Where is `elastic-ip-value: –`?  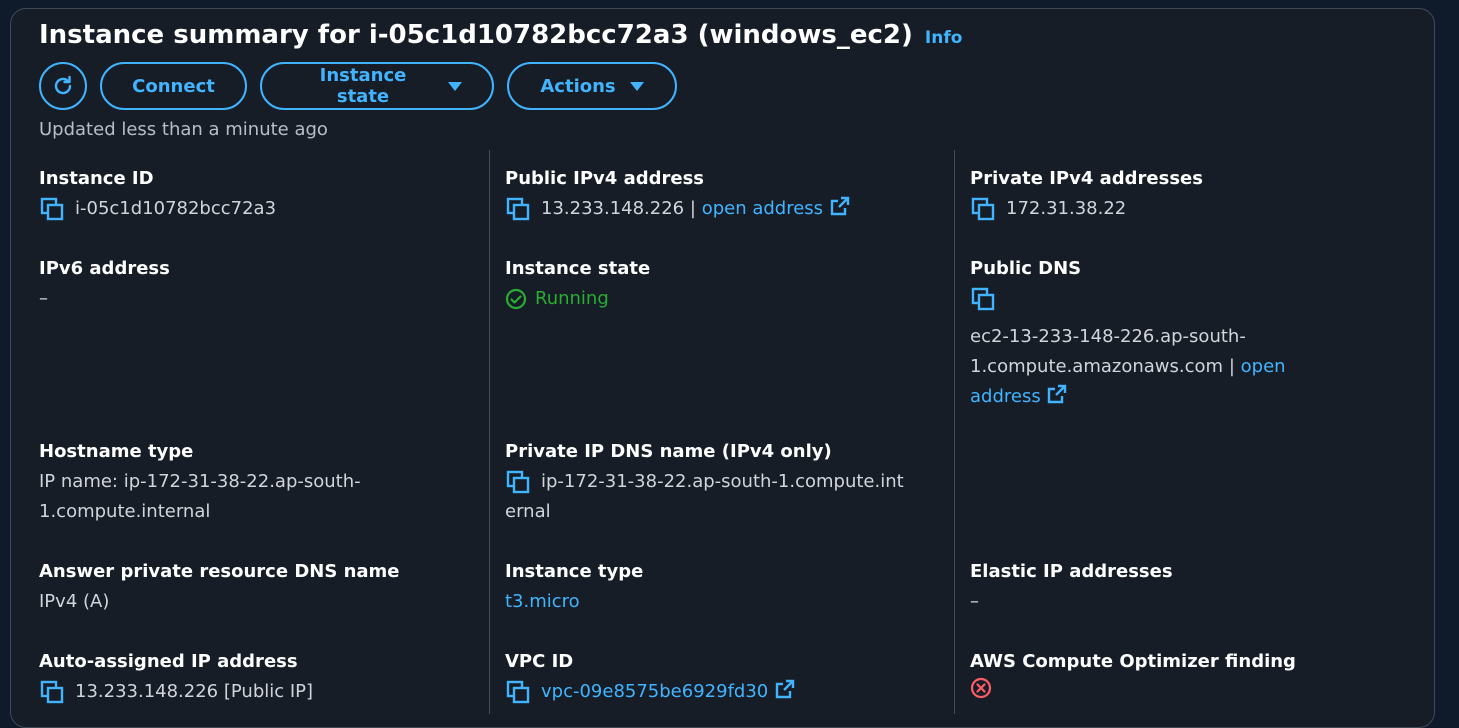
elastic-ip-value: – is located at coordinates (974, 601).